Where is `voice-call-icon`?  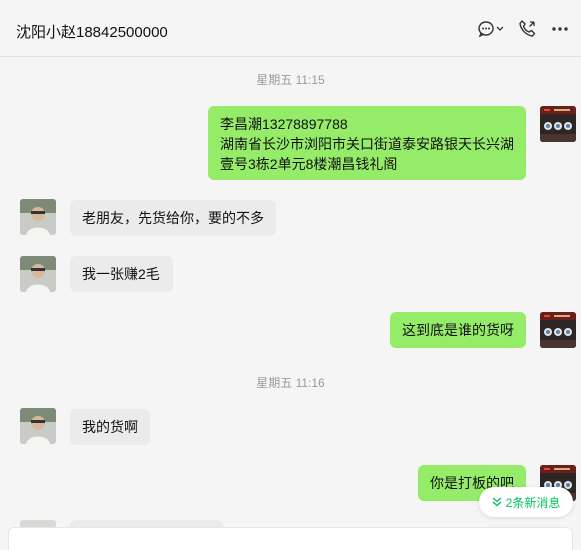
voice-call-icon is located at coordinates (527, 29).